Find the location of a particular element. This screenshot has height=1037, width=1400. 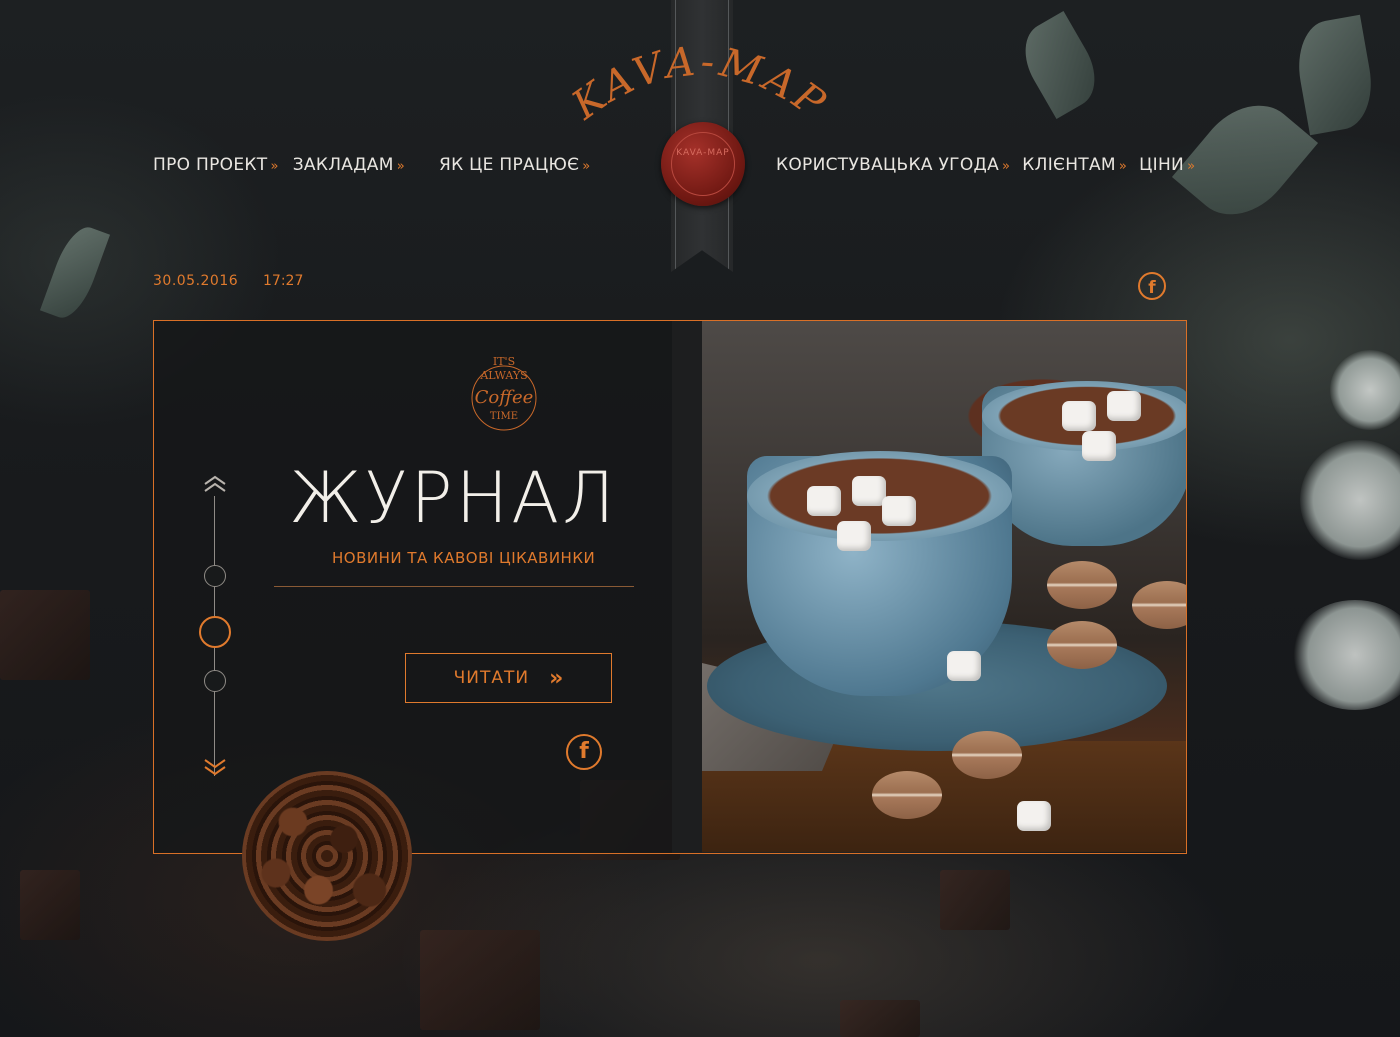

nav-item-clients: КЛІЄНТАМ » is located at coordinates (1074, 165).